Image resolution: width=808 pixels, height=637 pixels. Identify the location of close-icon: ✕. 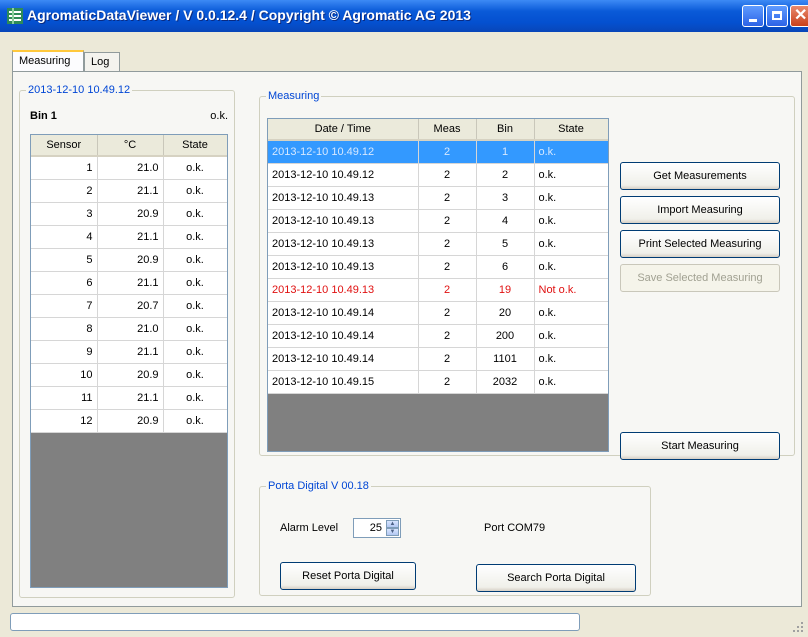
(801, 15).